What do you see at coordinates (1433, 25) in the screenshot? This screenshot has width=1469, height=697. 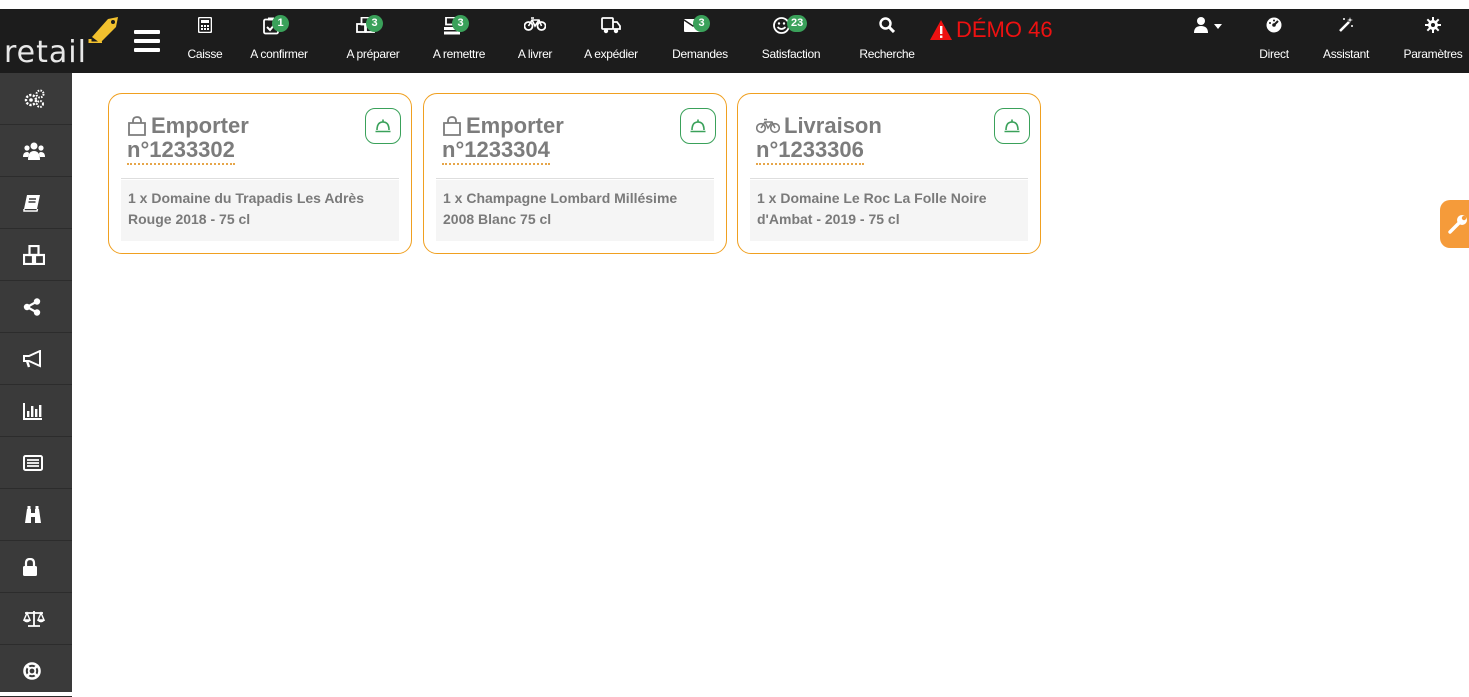 I see `gear-icon` at bounding box center [1433, 25].